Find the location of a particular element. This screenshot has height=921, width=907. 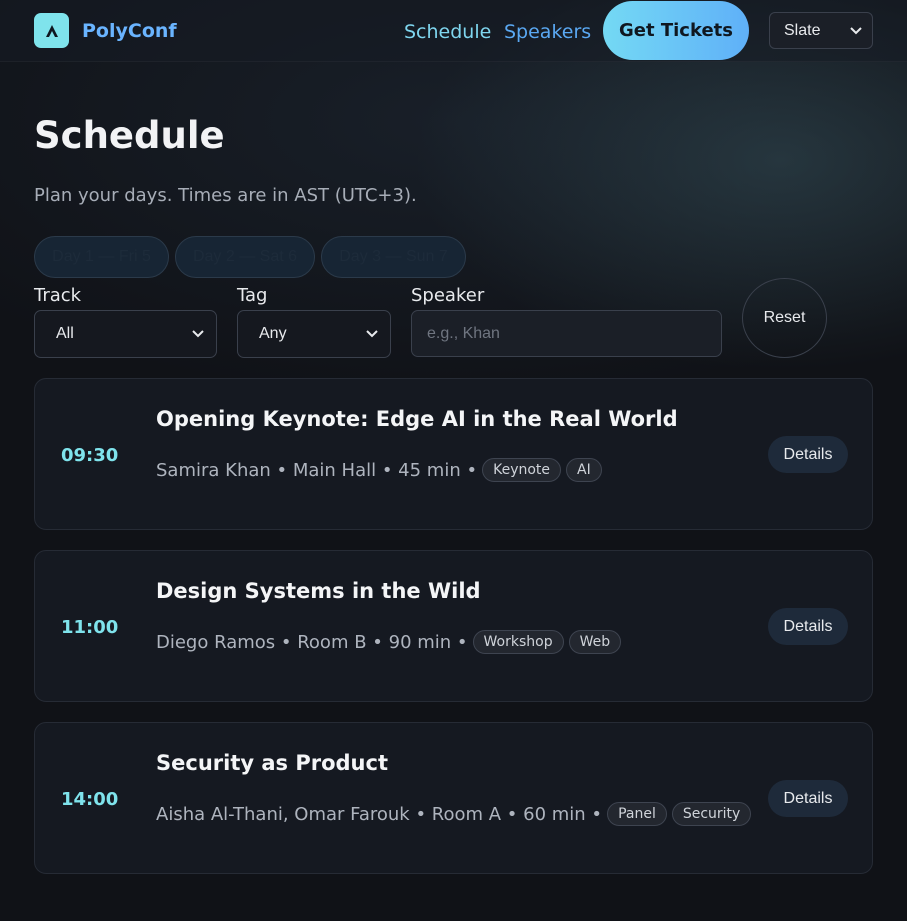

page-title: Schedule is located at coordinates (129, 135).